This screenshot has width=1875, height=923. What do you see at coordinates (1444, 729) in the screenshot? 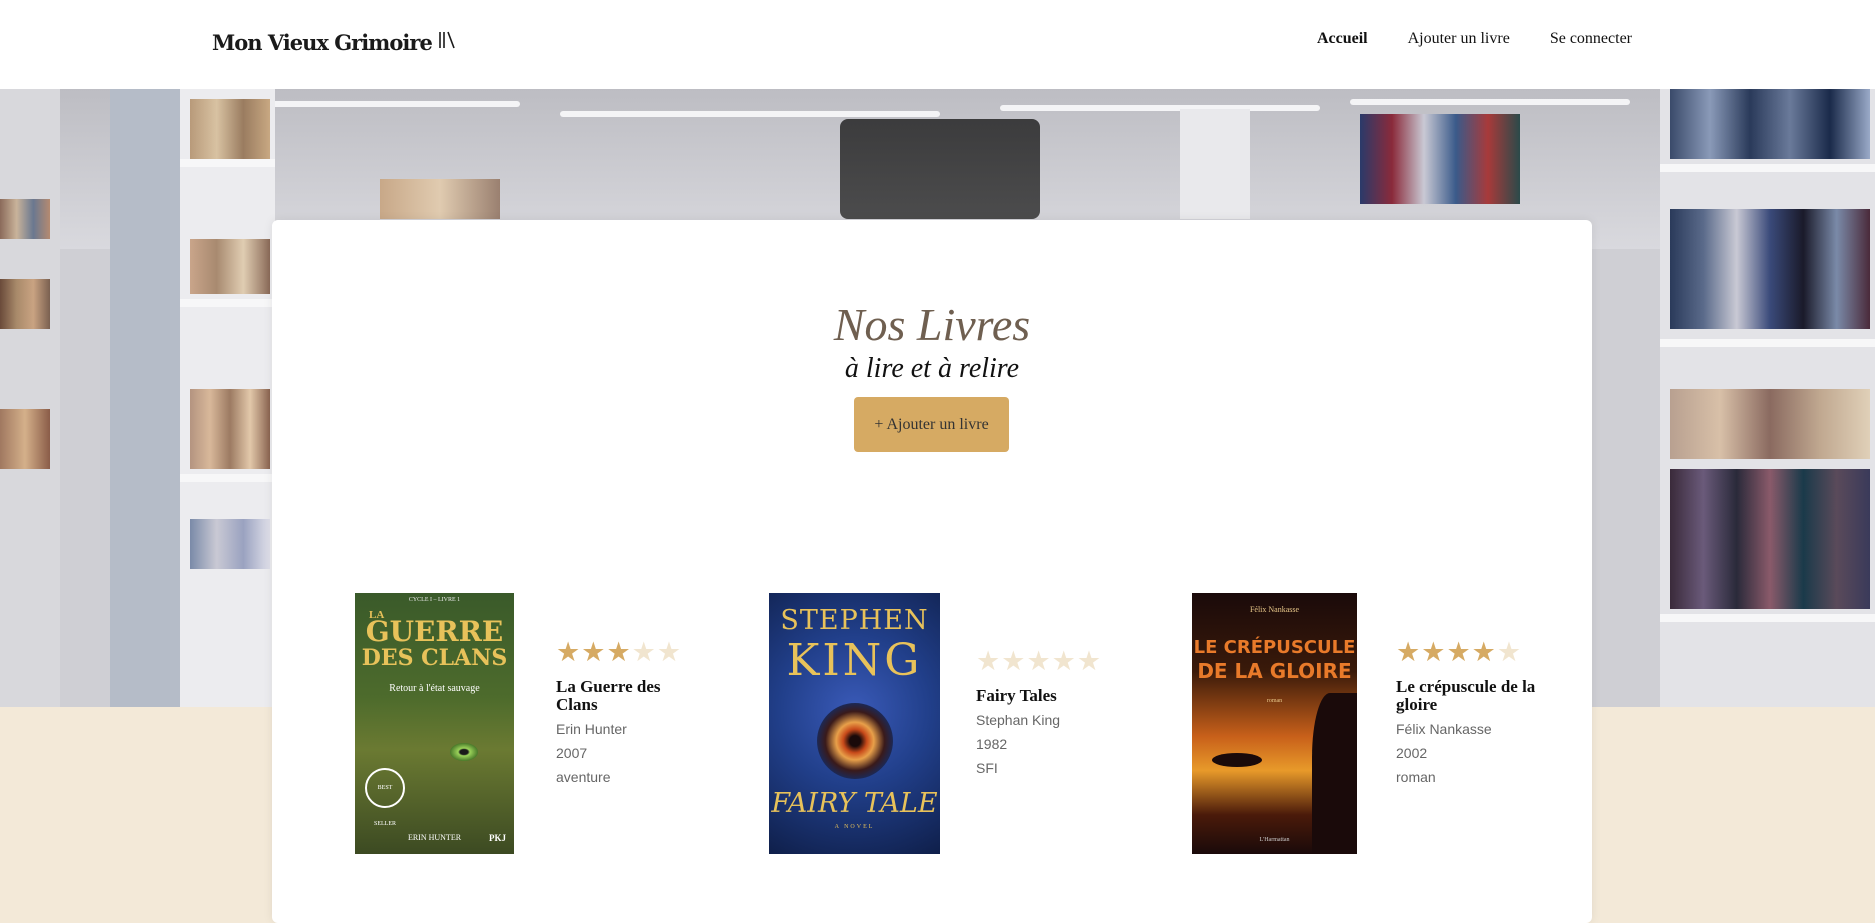
I see `book-author: Félix Nankasse` at bounding box center [1444, 729].